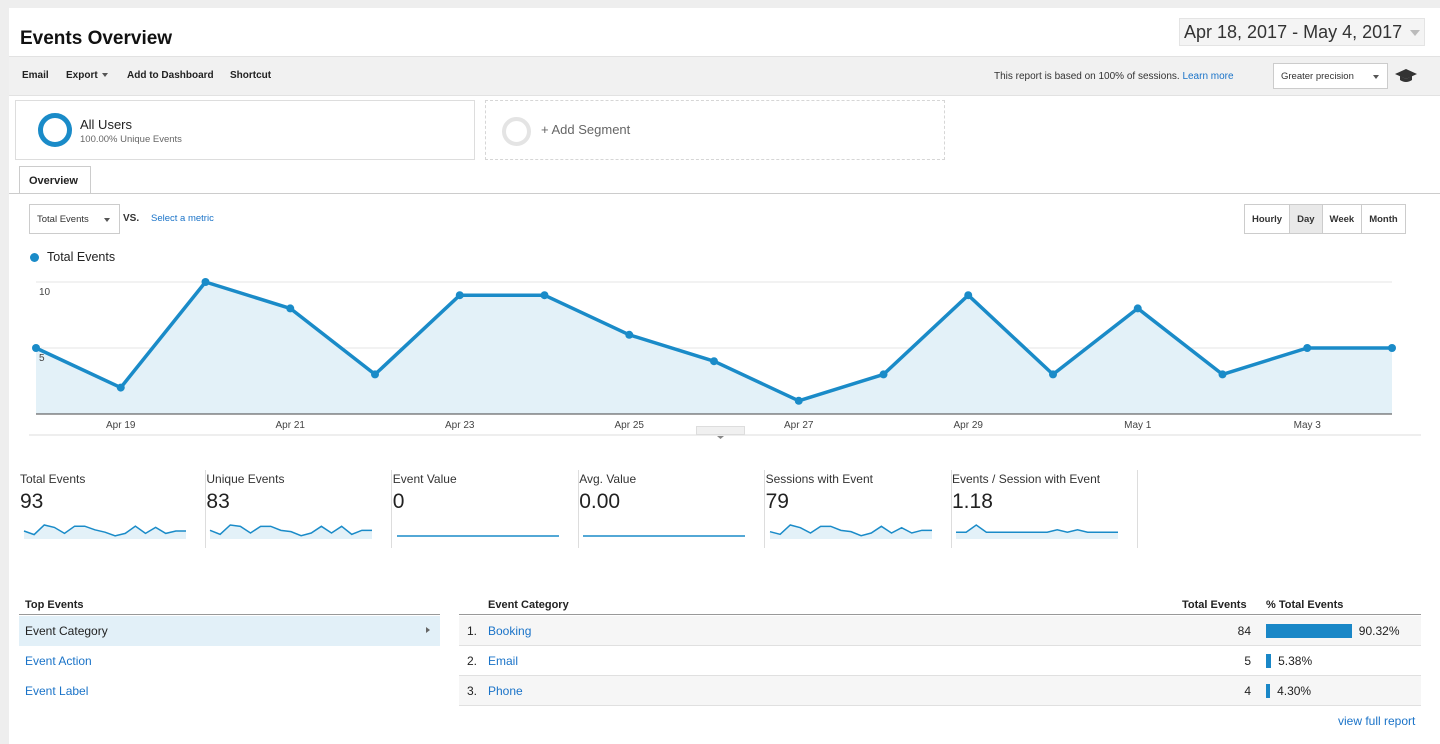 This screenshot has height=744, width=1440. Describe the element at coordinates (1247, 661) in the screenshot. I see `total-events-value: 5` at that location.